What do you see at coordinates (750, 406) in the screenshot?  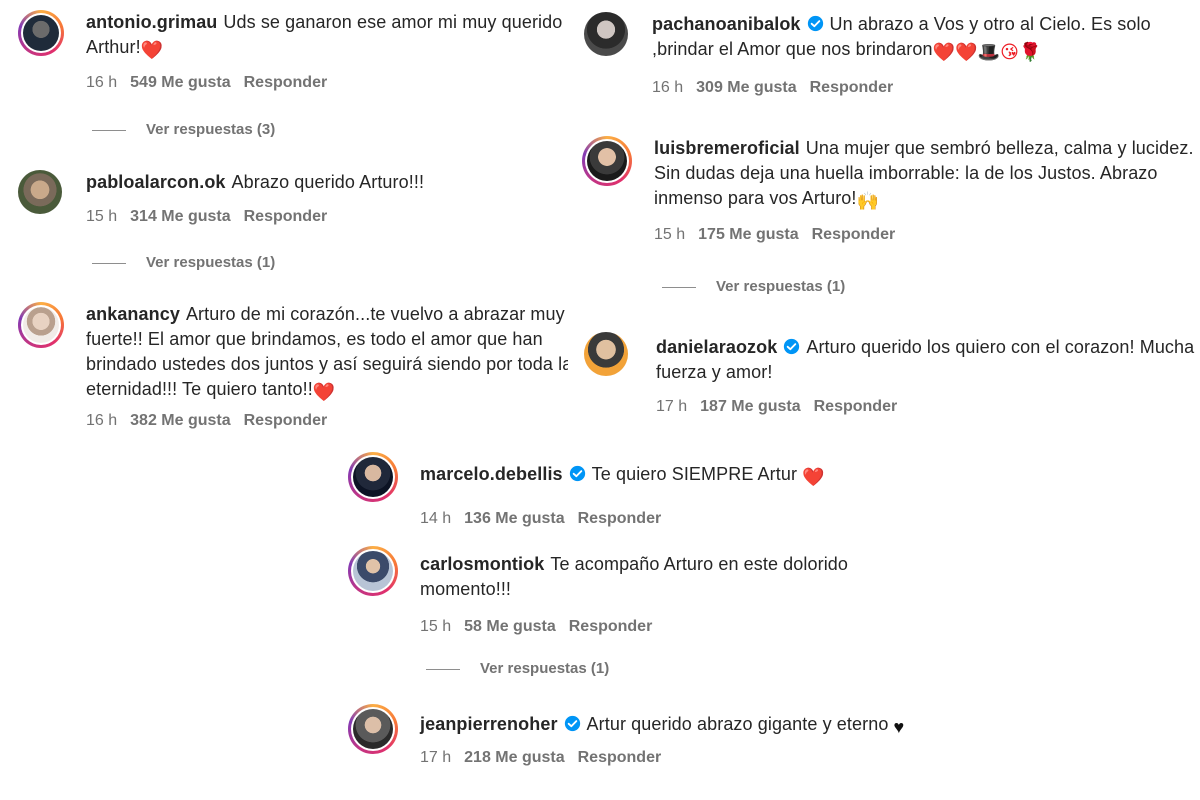 I see `likes-count: 187 Me gusta` at bounding box center [750, 406].